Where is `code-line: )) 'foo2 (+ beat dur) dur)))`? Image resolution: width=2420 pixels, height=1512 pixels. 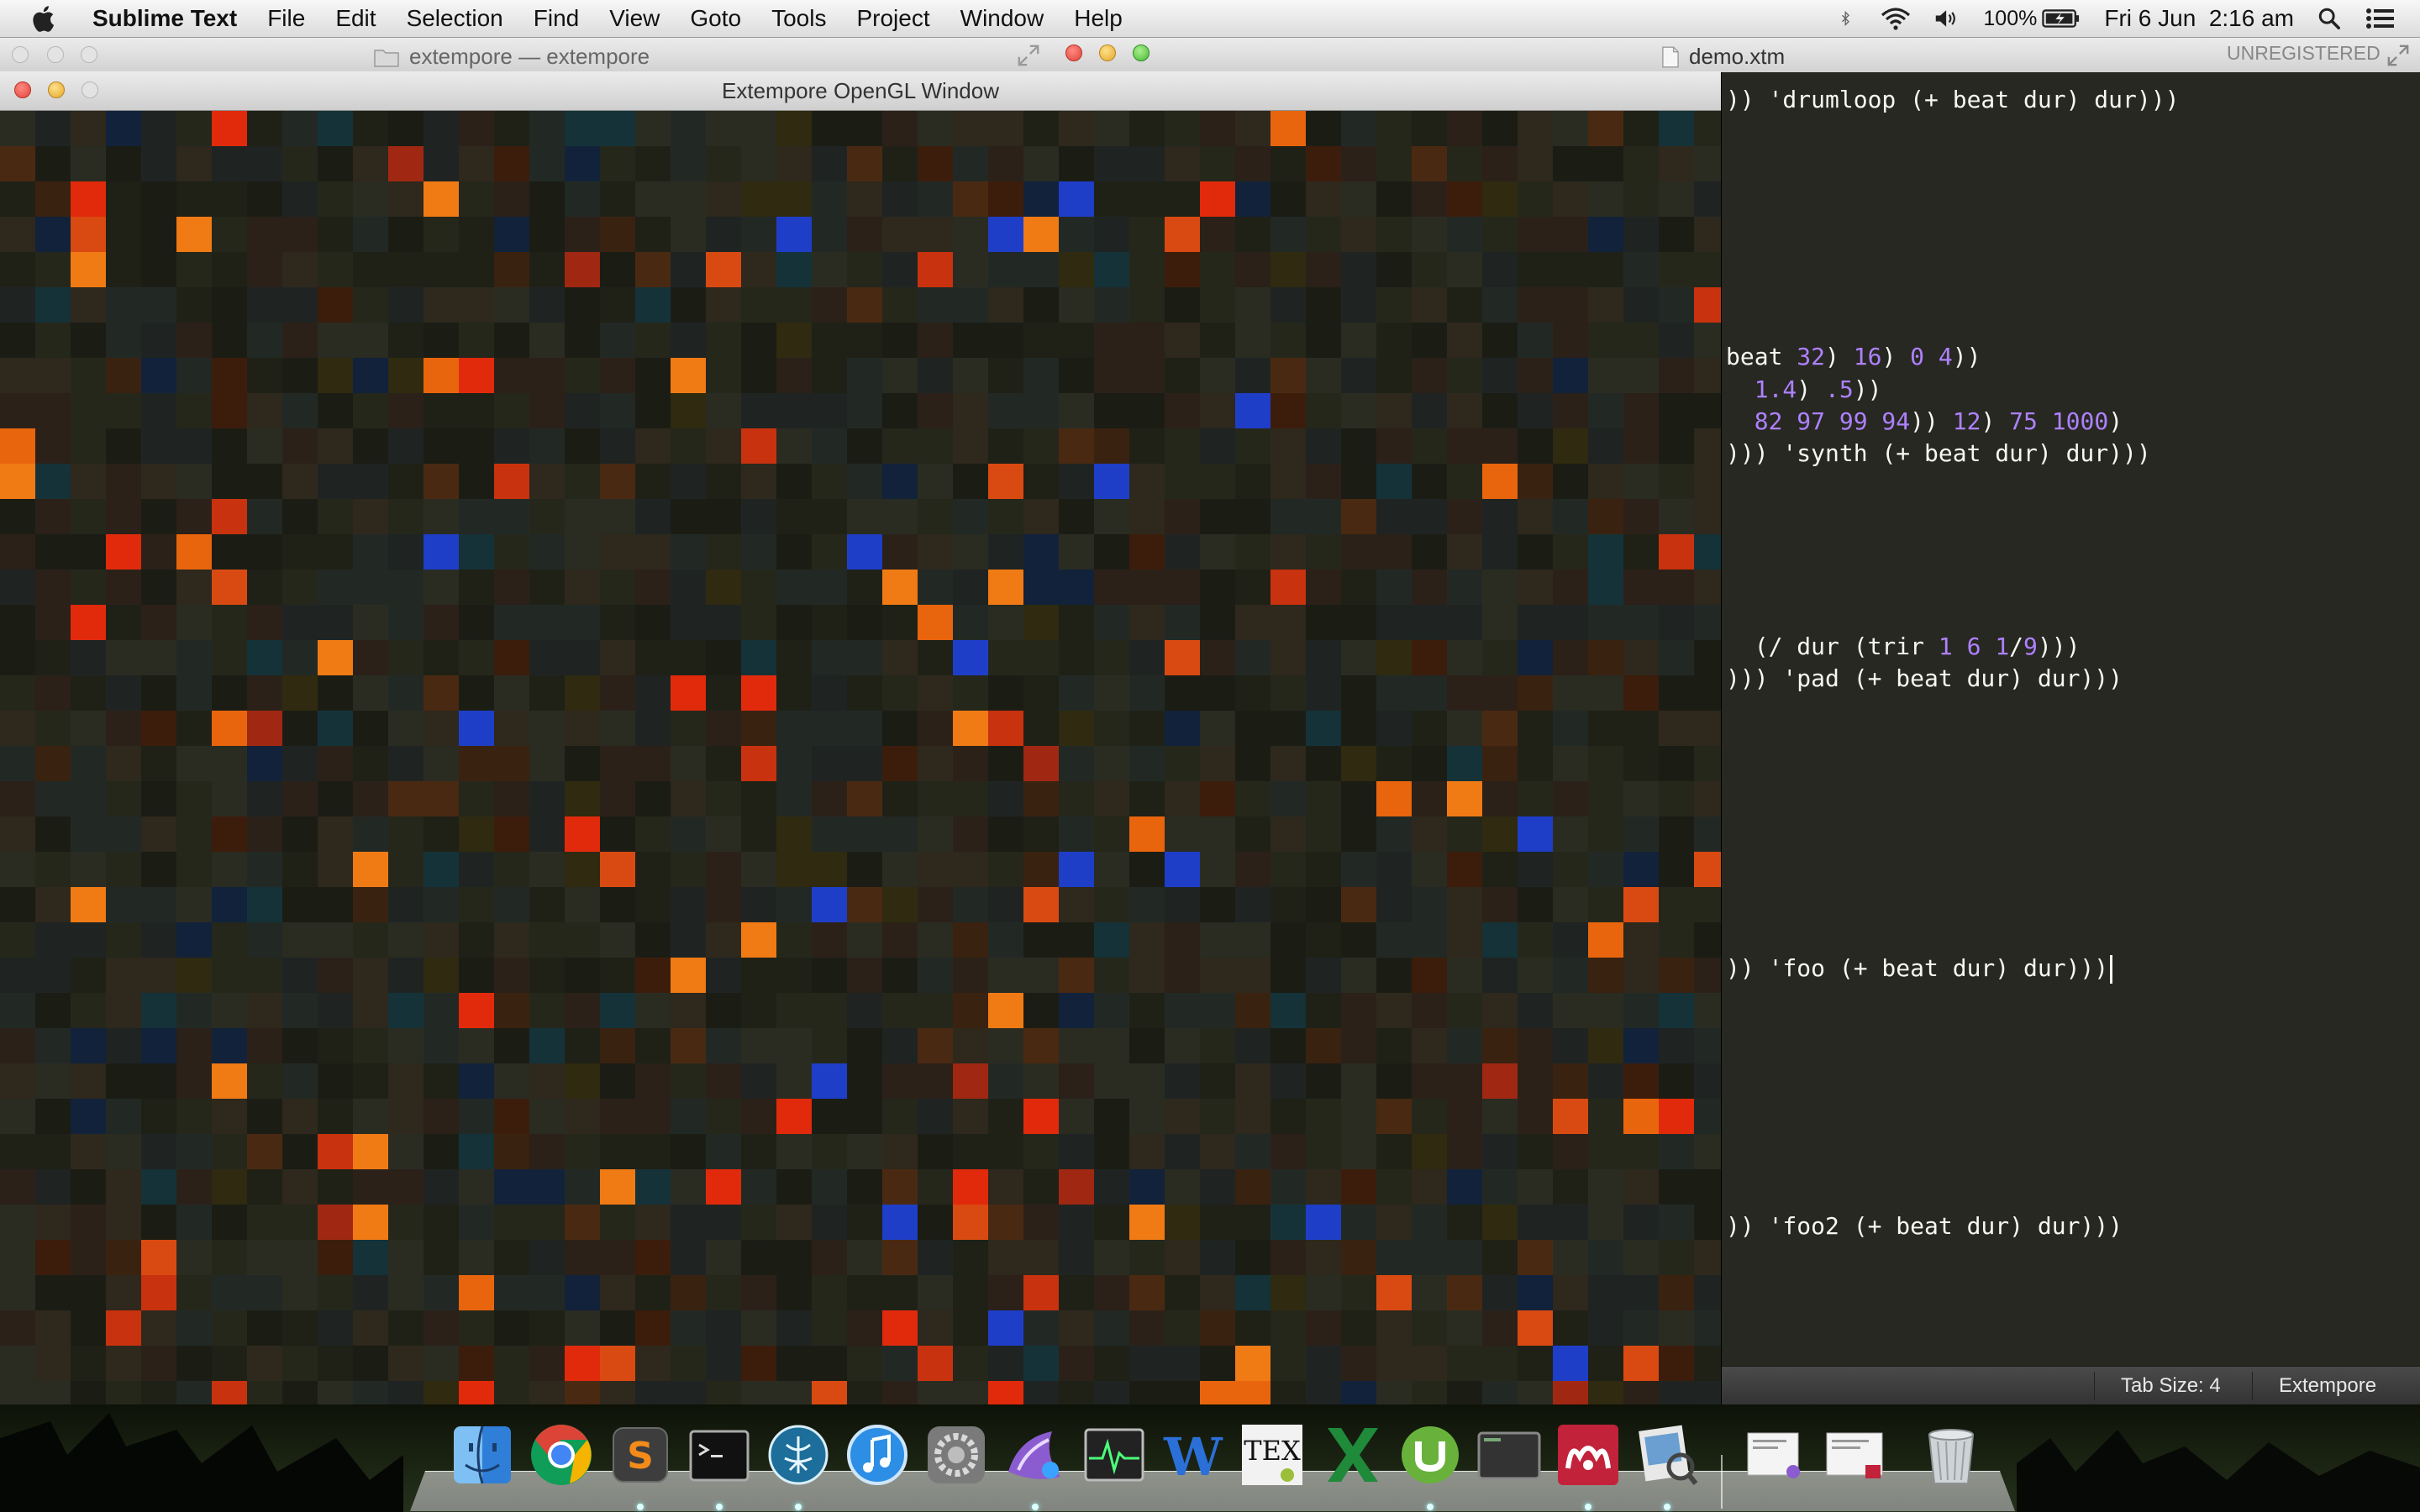 code-line: )) 'foo2 (+ beat dur) dur))) is located at coordinates (1924, 1226).